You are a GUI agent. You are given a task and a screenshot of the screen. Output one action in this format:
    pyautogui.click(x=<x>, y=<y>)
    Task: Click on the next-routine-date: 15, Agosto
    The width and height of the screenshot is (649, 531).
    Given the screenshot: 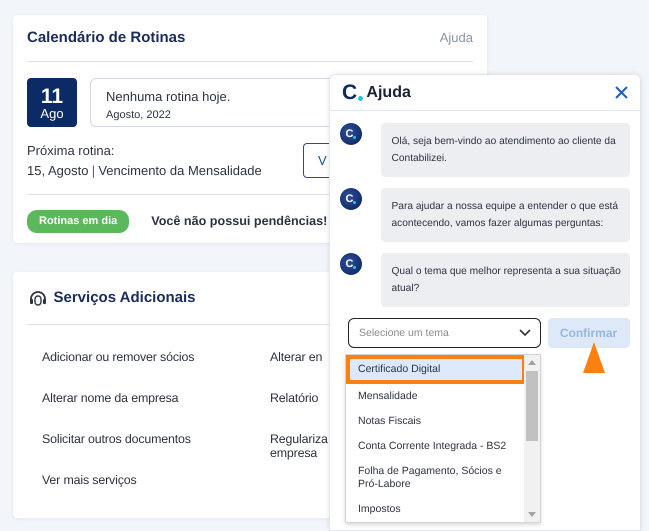 What is the action you would take?
    pyautogui.click(x=57, y=171)
    